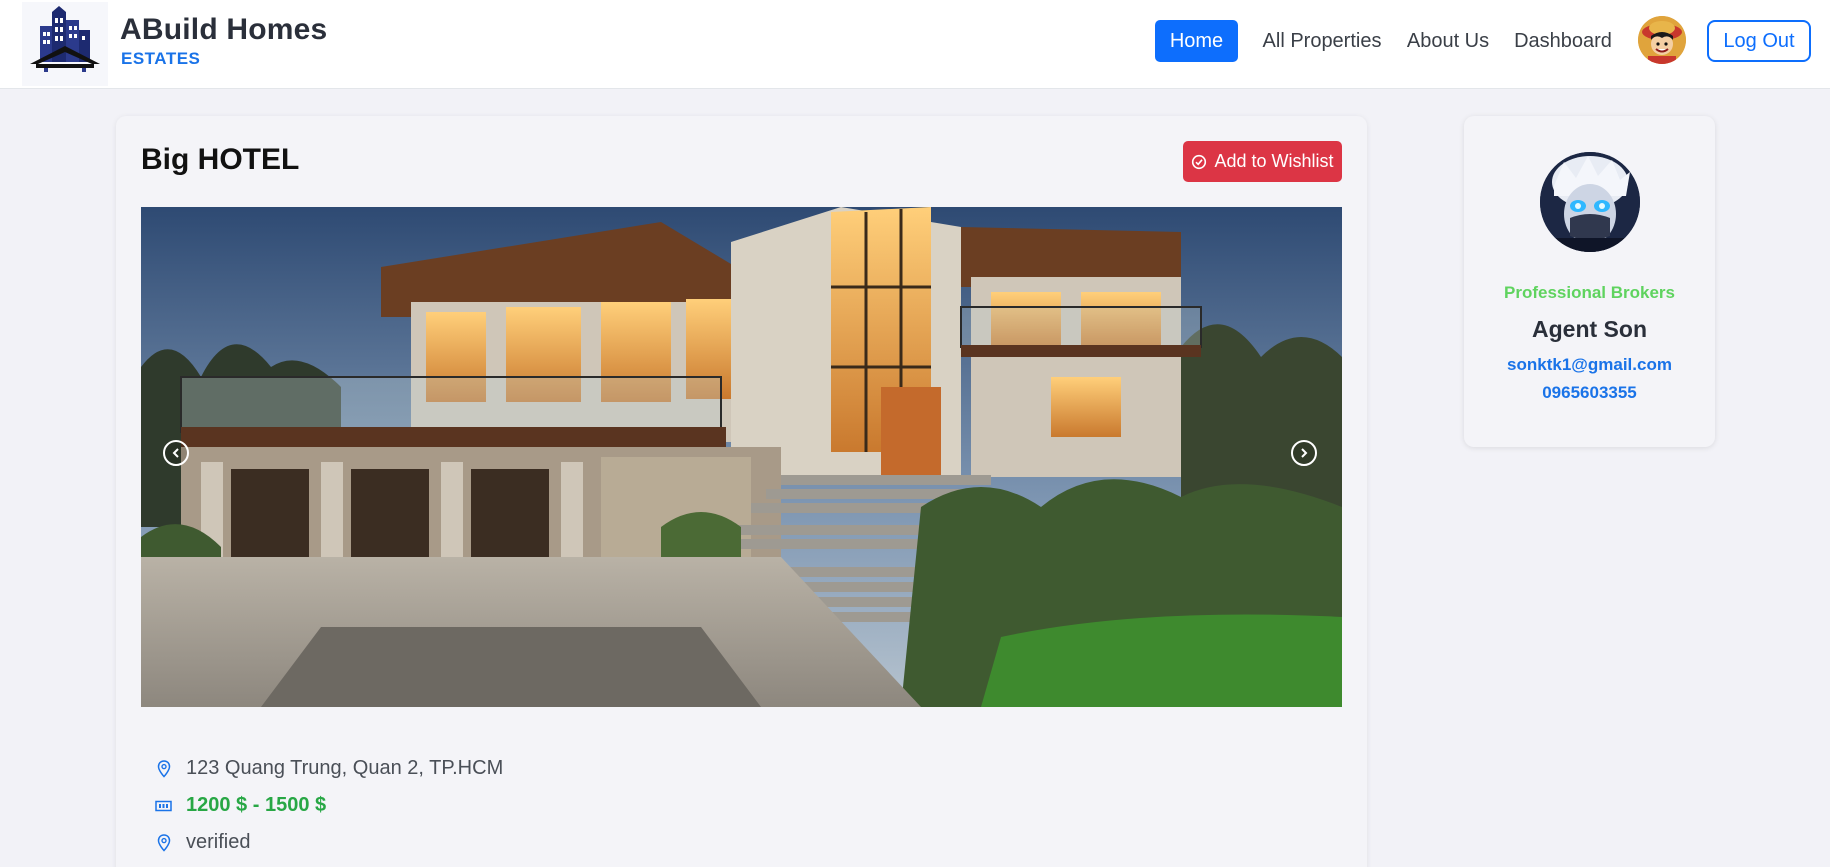 The width and height of the screenshot is (1830, 867). I want to click on wishlist-label: Add to Wishlist, so click(1274, 161).